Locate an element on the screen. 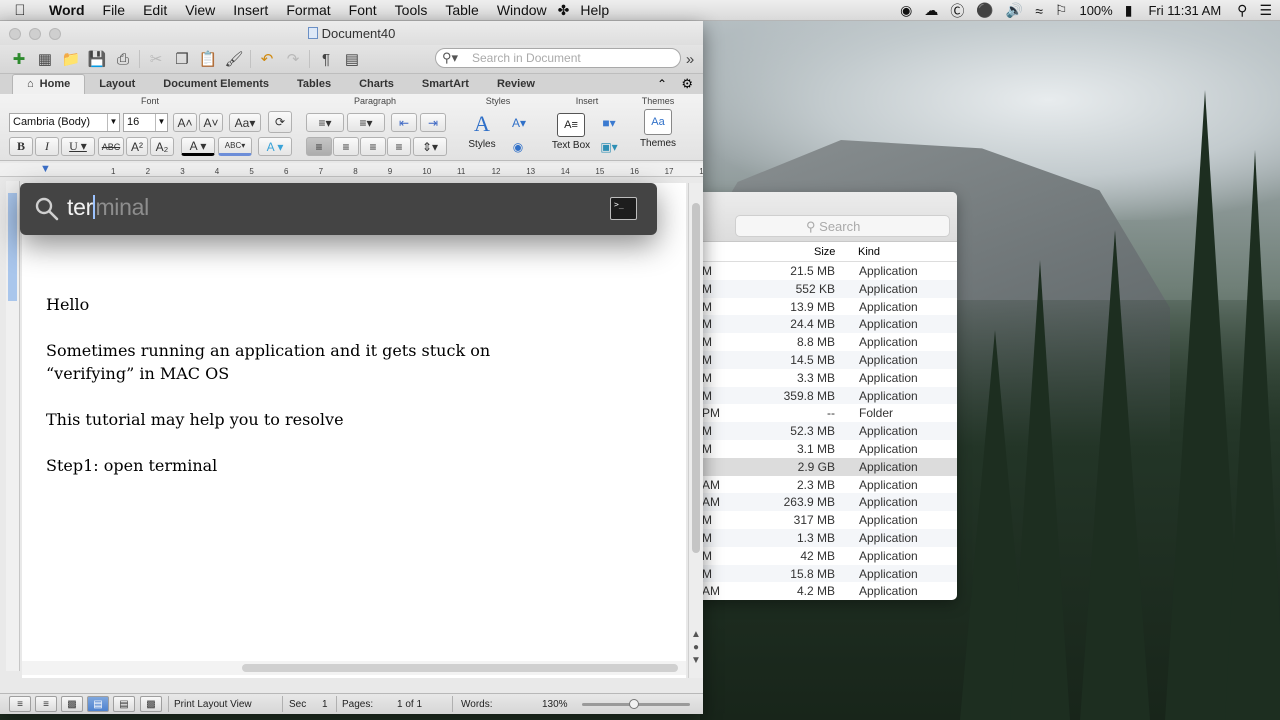 This screenshot has width=1280, height=720. onedrive-cloud-icon: ☁ is located at coordinates (931, 10).